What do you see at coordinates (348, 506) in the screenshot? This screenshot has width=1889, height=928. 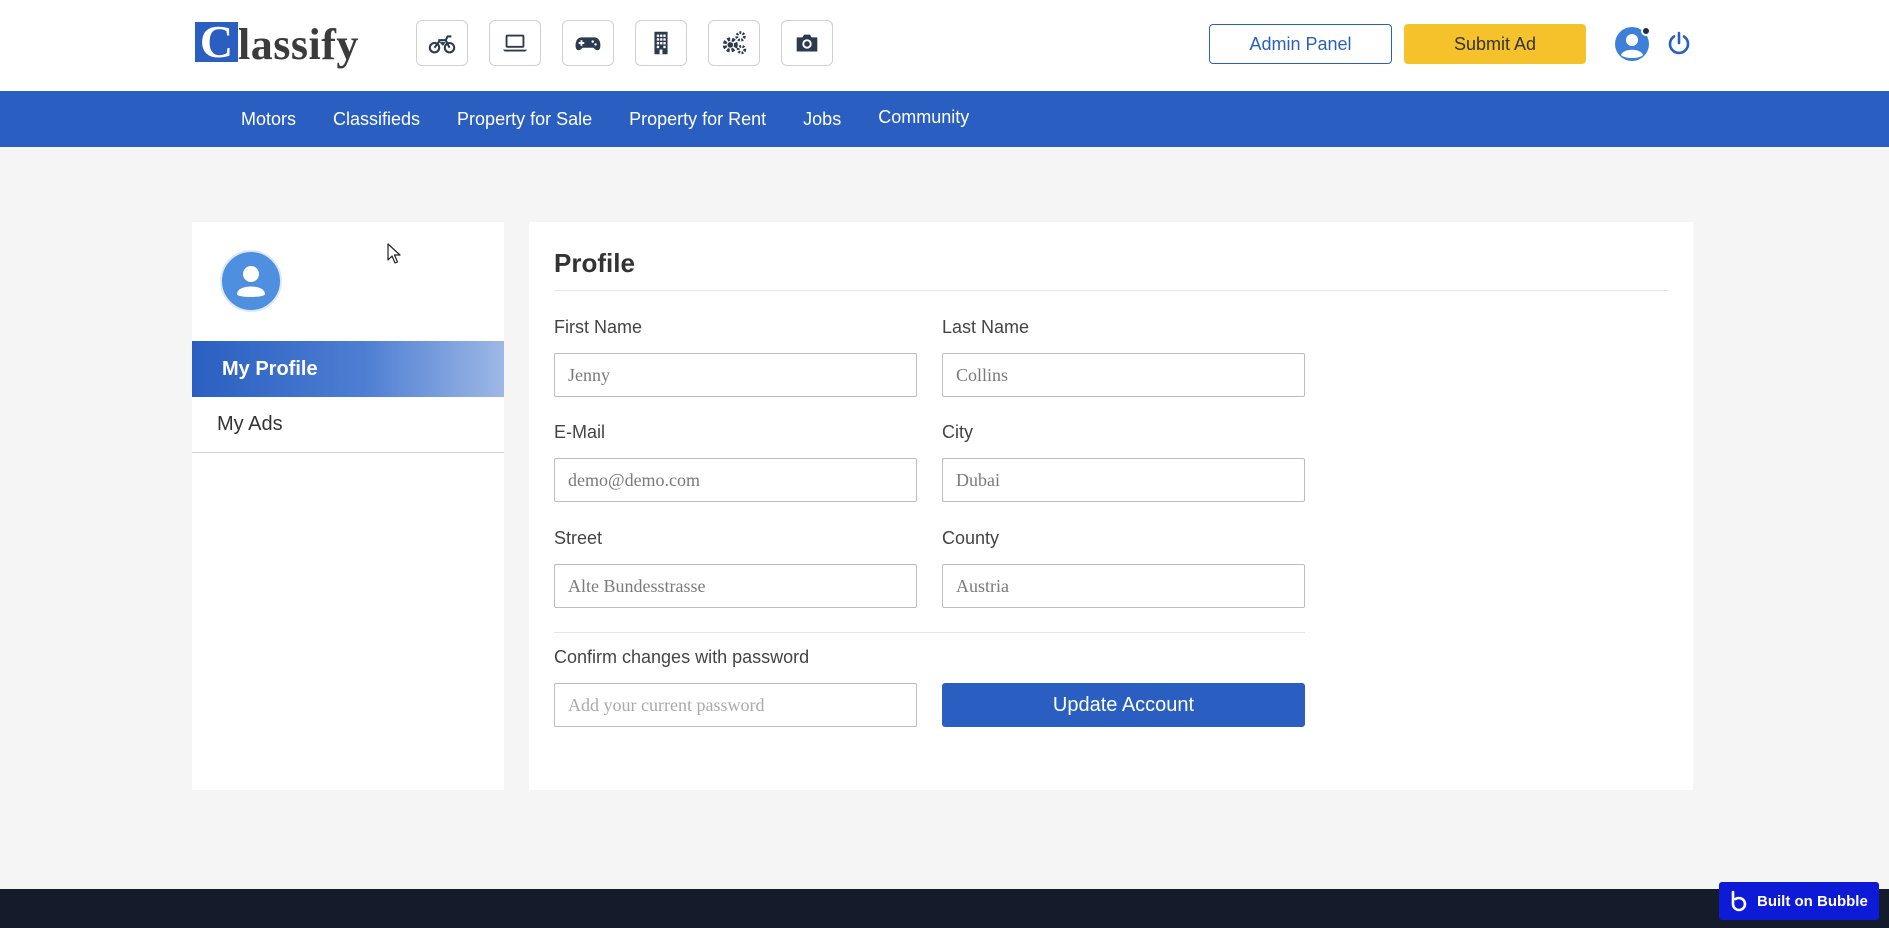 I see `account-sidebar: My Profile My Ads` at bounding box center [348, 506].